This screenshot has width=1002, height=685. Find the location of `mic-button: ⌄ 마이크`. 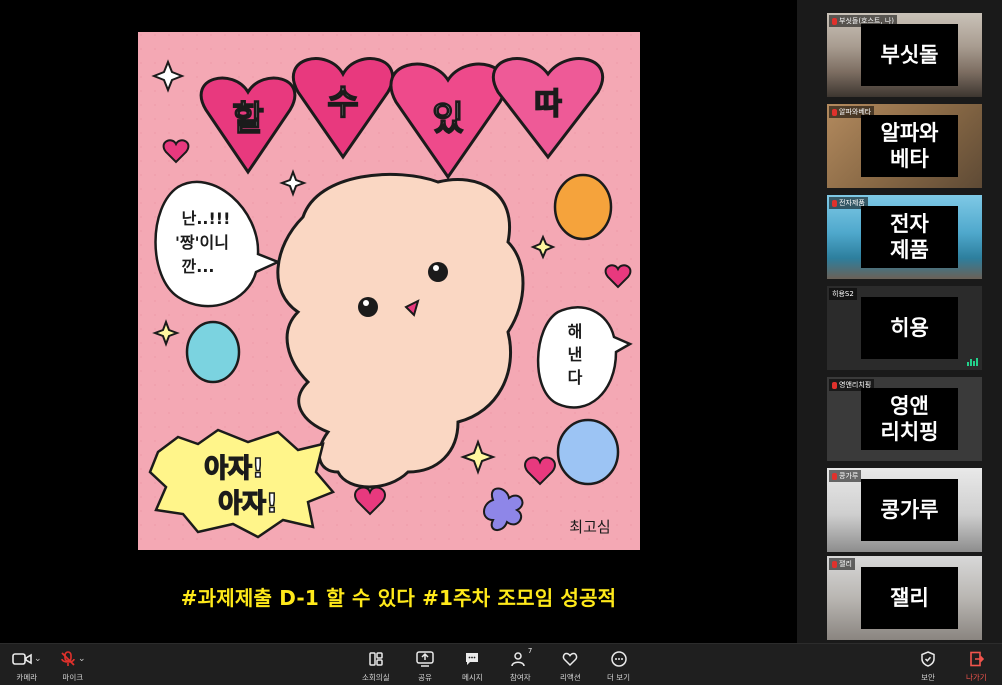

mic-button: ⌄ 마이크 is located at coordinates (73, 666).